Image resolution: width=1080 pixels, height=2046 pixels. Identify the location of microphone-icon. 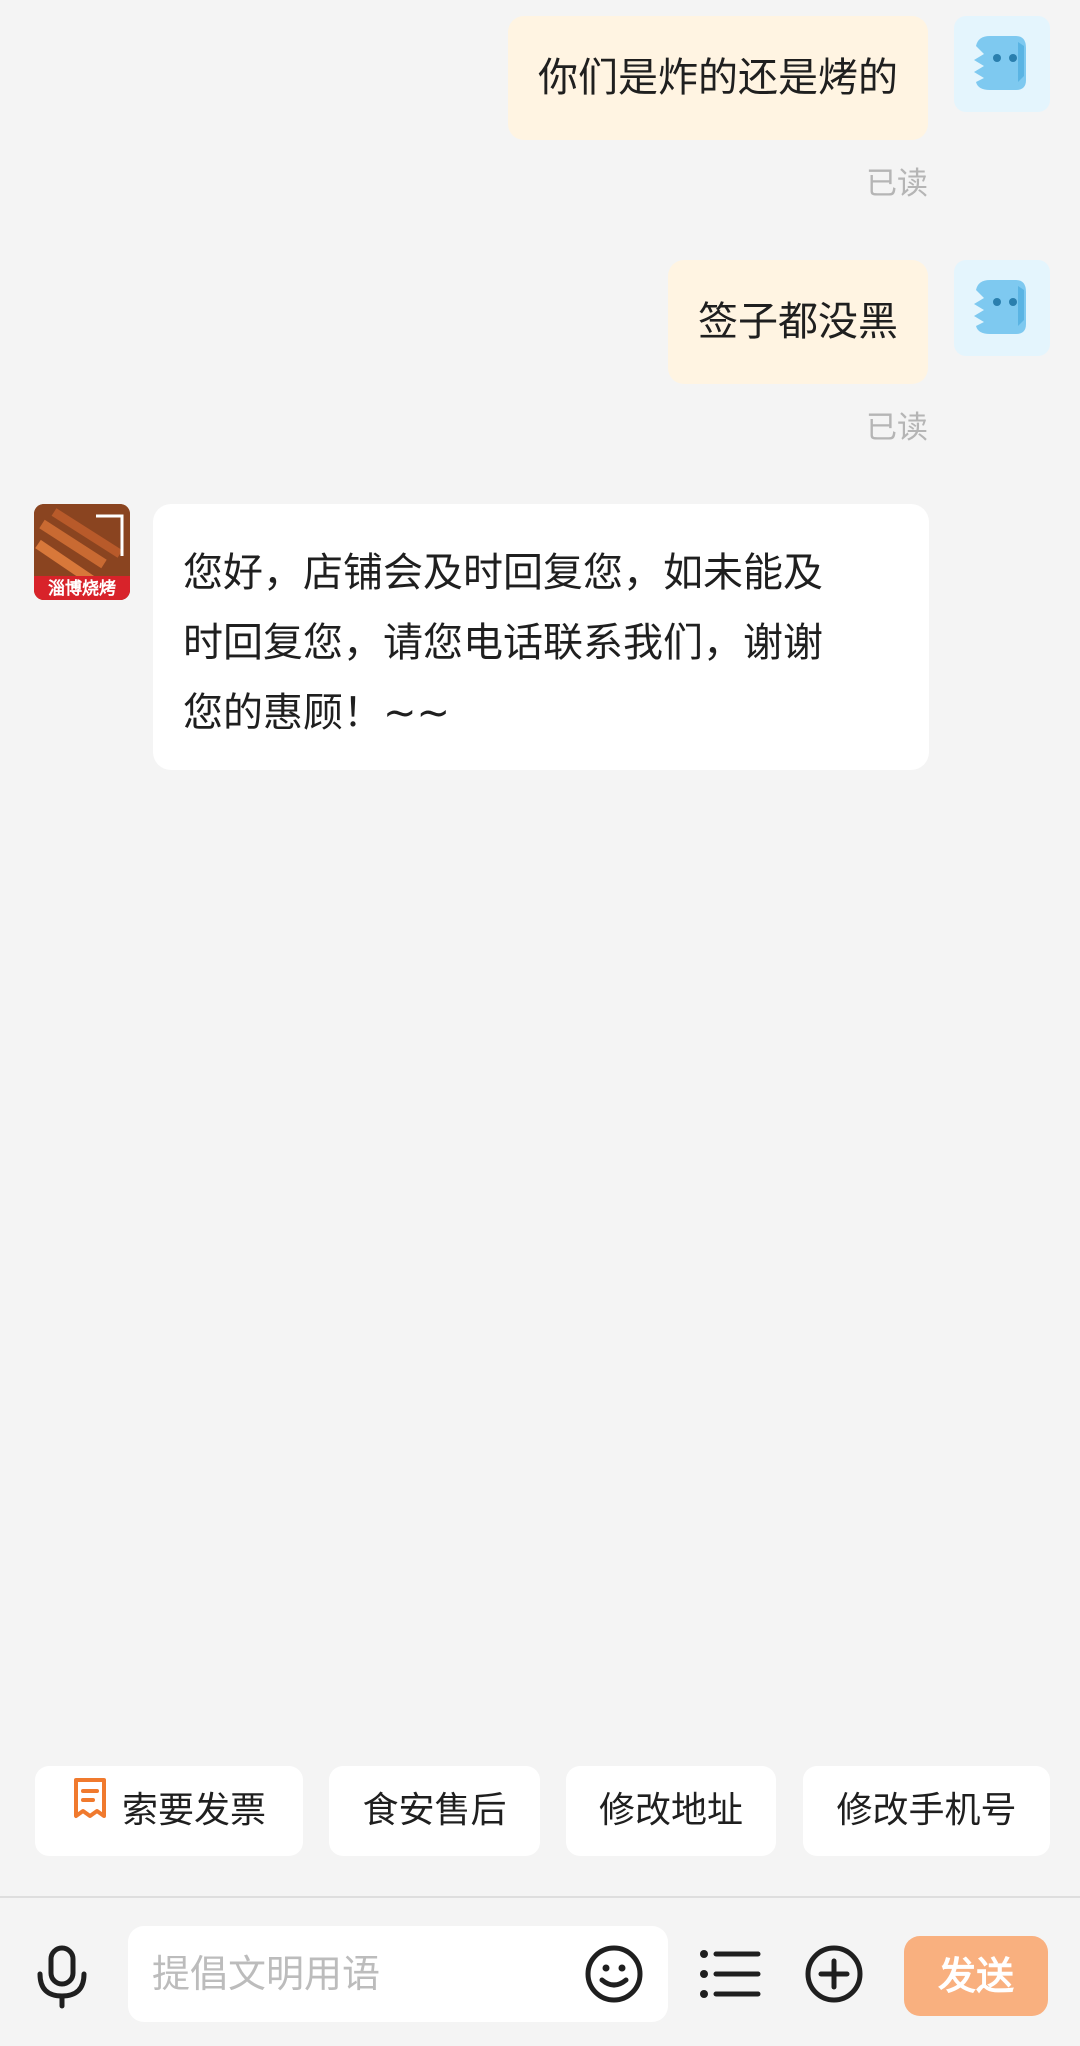
(62, 1979).